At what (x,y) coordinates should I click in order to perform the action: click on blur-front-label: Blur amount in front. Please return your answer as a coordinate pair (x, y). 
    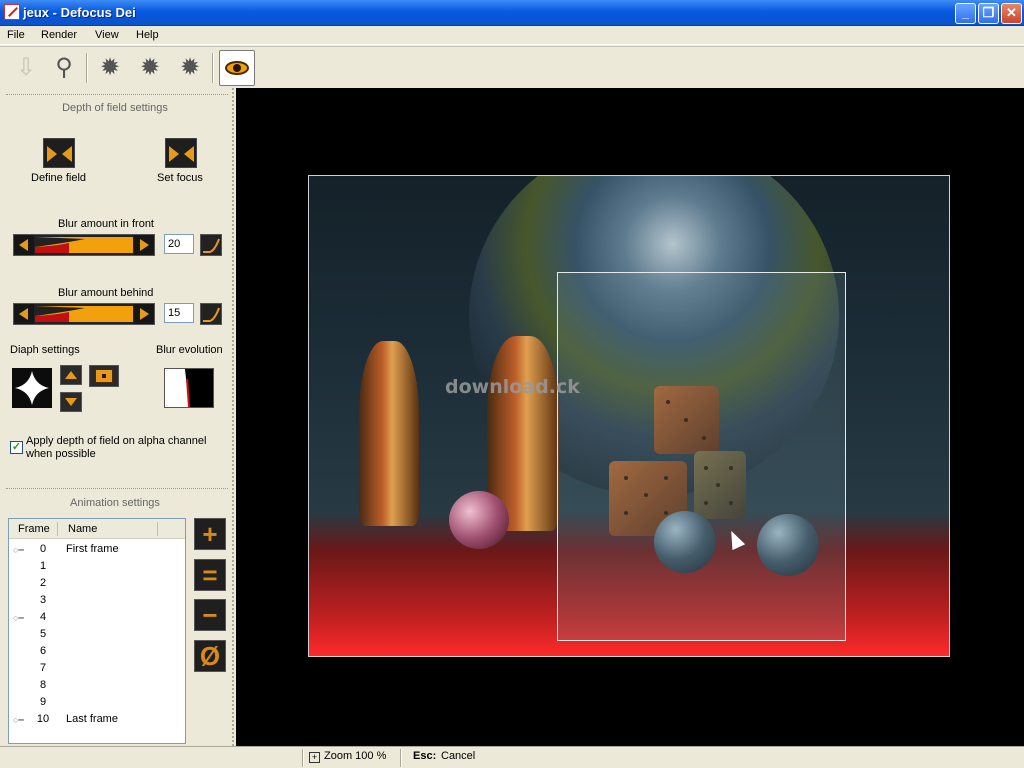
    Looking at the image, I should click on (106, 224).